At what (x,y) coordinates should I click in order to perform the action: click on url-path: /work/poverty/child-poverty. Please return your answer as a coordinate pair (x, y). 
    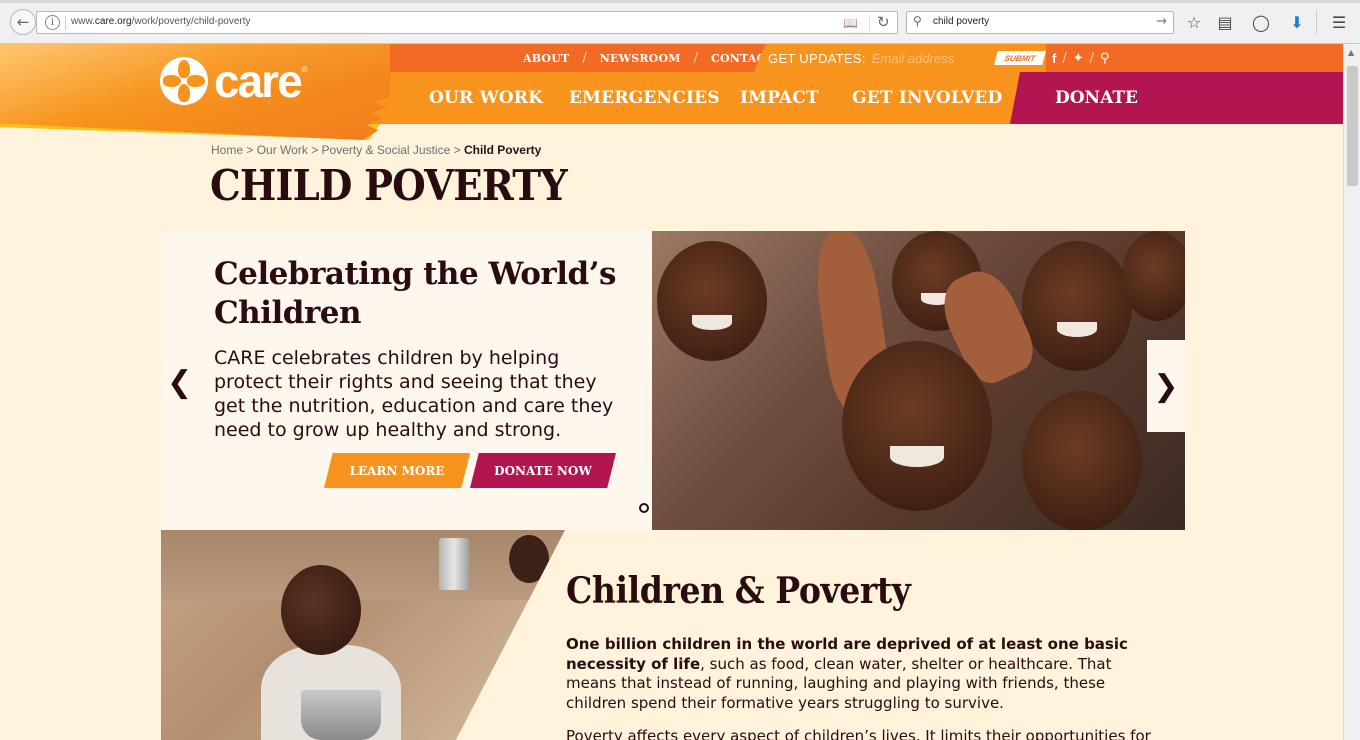
    Looking at the image, I should click on (191, 21).